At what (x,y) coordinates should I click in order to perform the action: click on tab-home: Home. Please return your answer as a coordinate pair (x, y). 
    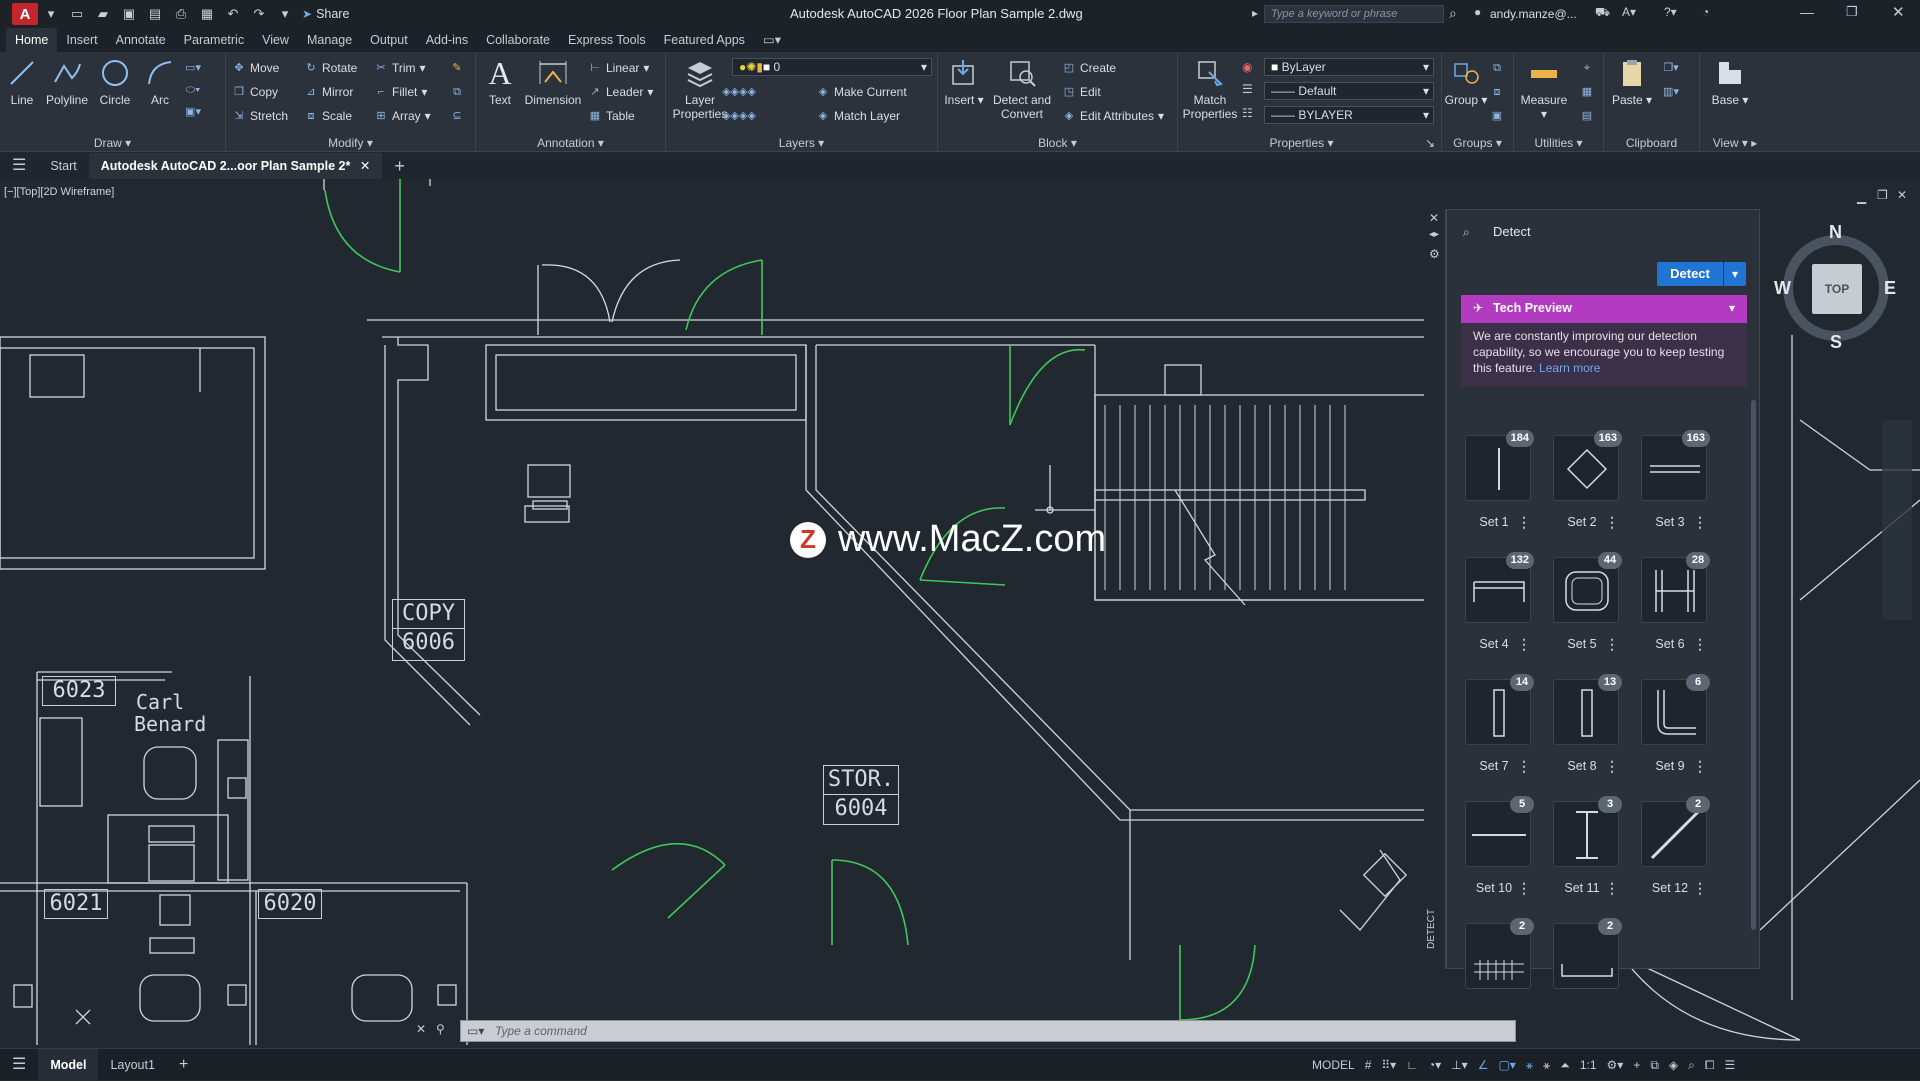
    Looking at the image, I should click on (32, 40).